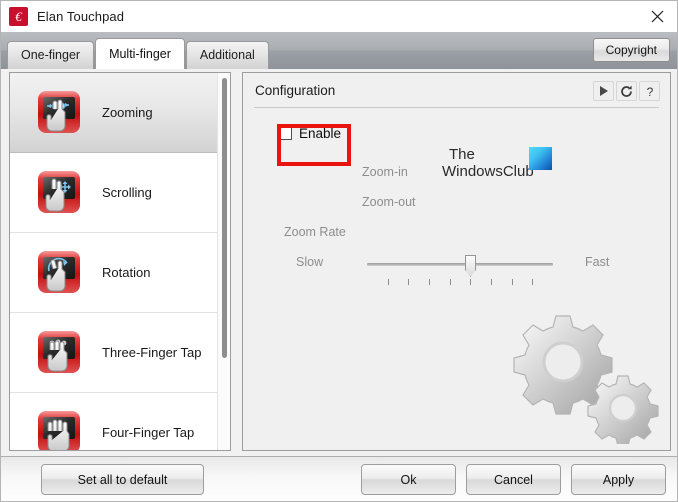 Image resolution: width=678 pixels, height=502 pixels. What do you see at coordinates (513, 479) in the screenshot?
I see `cancel-button: Cancel` at bounding box center [513, 479].